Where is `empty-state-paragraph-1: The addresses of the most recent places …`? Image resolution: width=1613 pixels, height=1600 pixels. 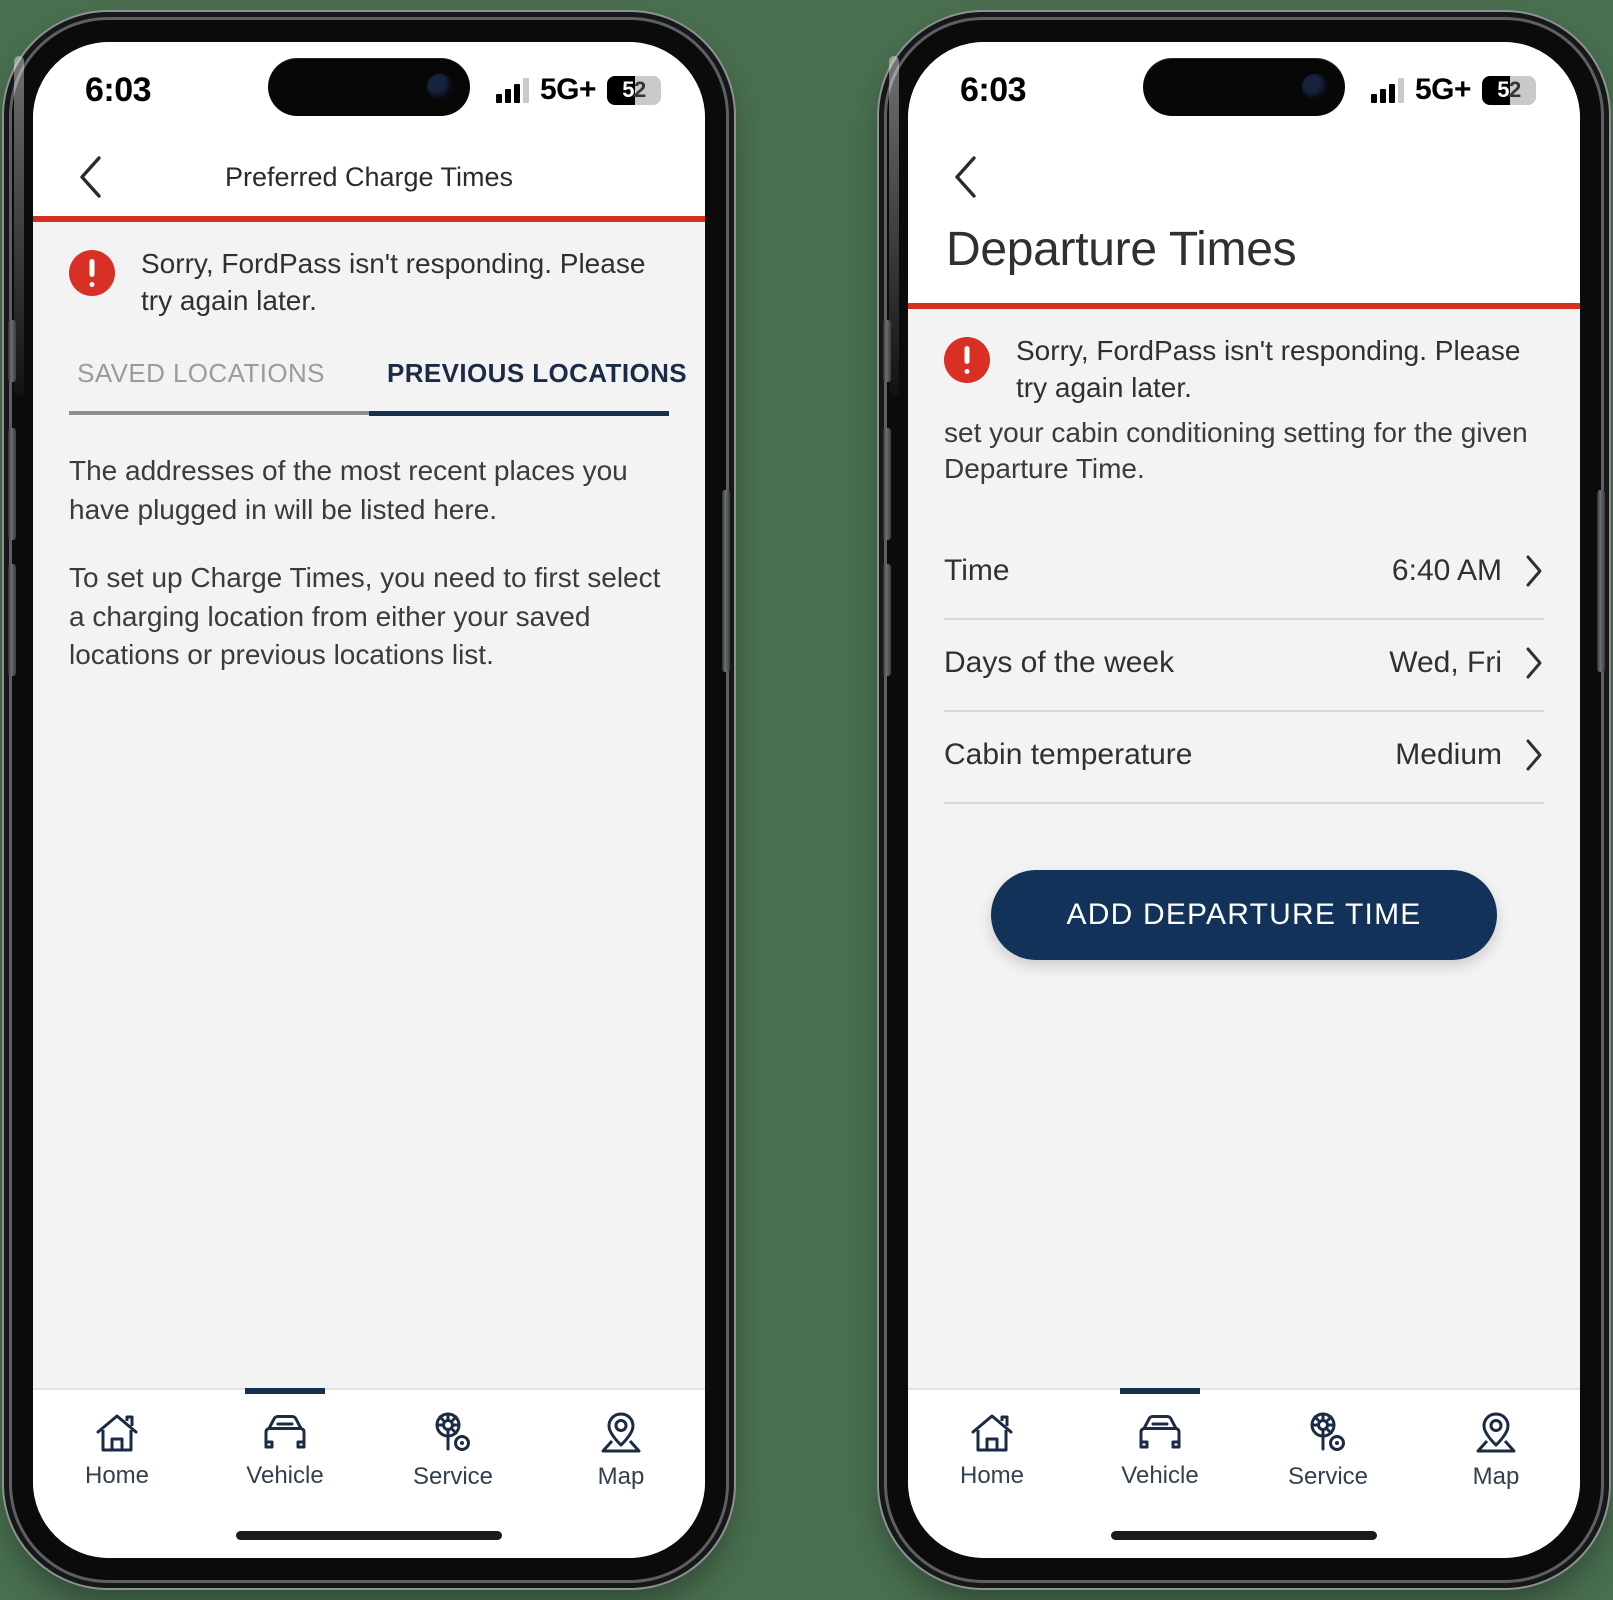 empty-state-paragraph-1: The addresses of the most recent places … is located at coordinates (348, 489).